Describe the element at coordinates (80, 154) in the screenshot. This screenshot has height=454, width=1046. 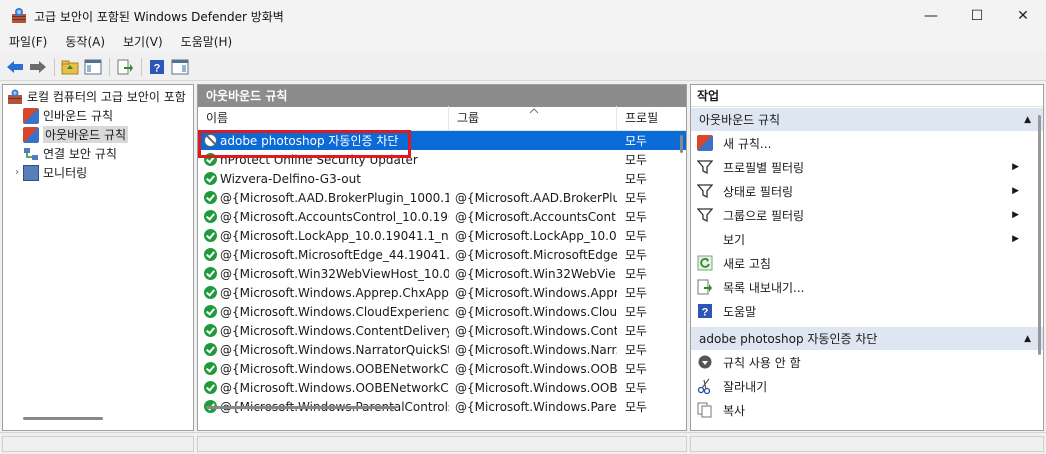
I see `tree-item-label: 연결 보안 규칙` at that location.